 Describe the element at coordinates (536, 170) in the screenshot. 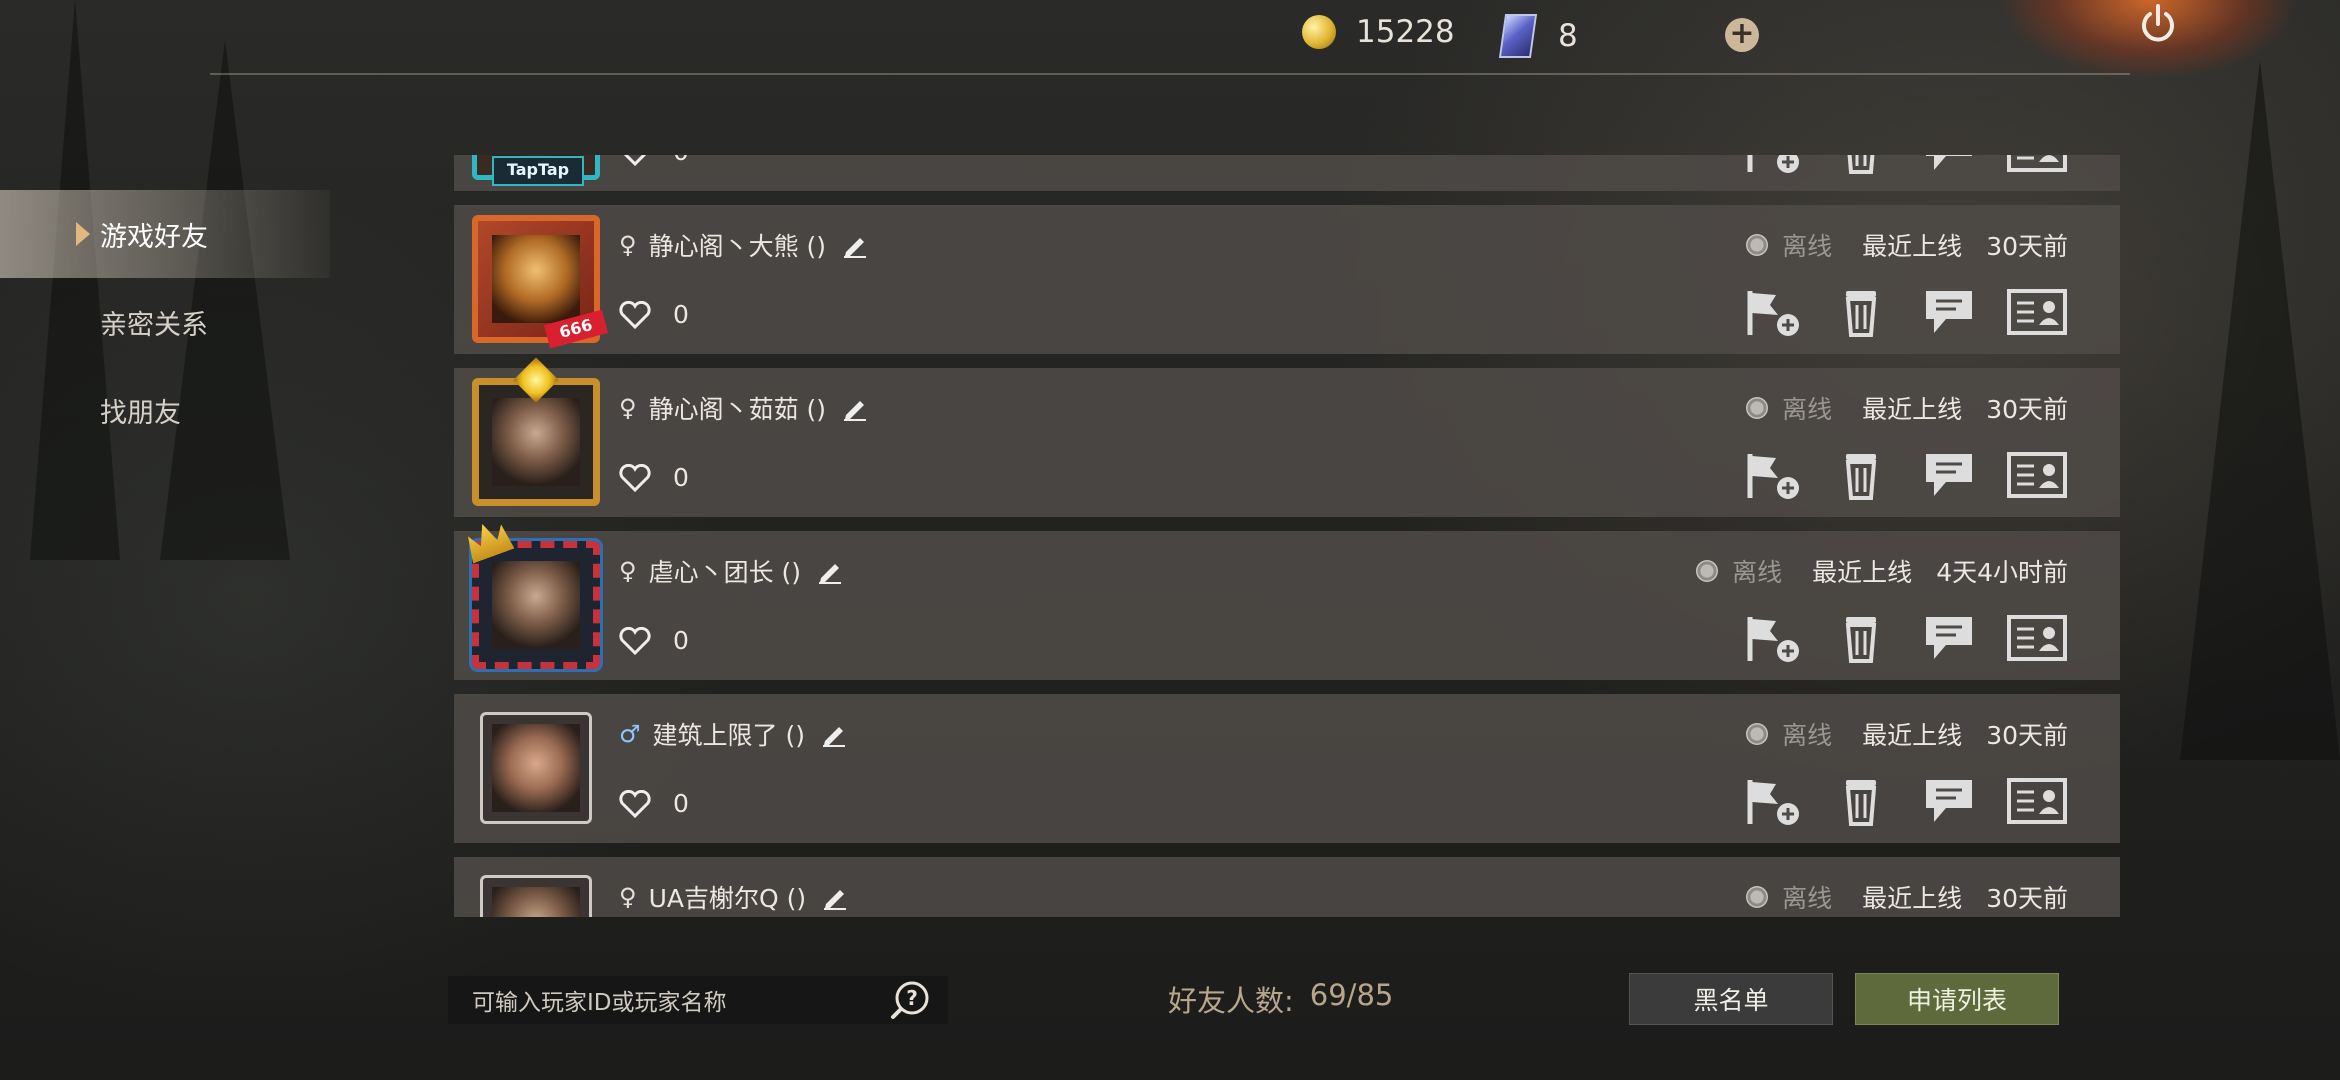

I see `avatar: TapTap` at that location.